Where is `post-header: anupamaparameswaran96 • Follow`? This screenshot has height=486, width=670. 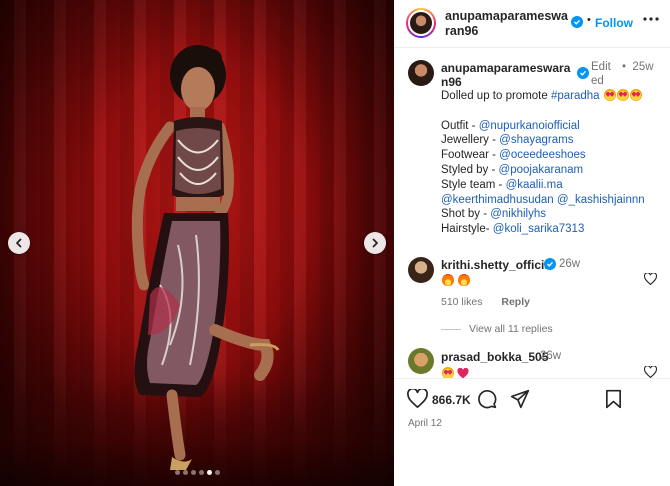
post-header: anupamaparameswaran96 • Follow is located at coordinates (532, 24).